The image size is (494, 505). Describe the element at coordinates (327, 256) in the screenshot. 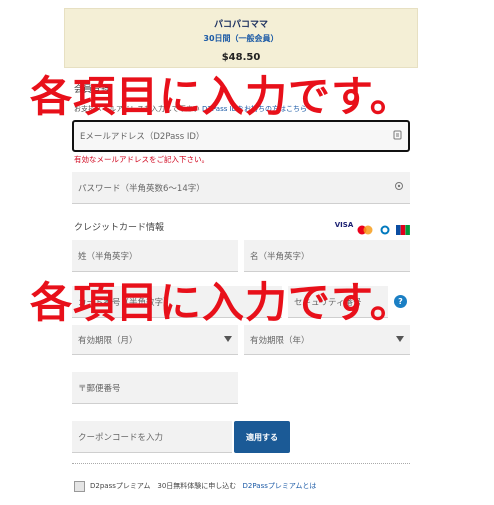

I see `first-name-field: 名（半角英字）` at that location.